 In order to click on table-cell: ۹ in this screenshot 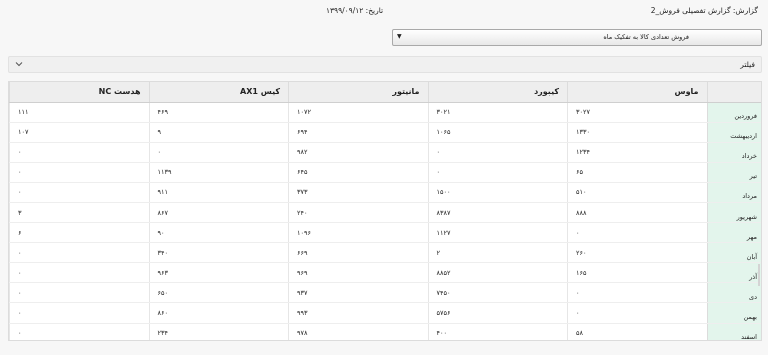, I will do `click(218, 132)`.